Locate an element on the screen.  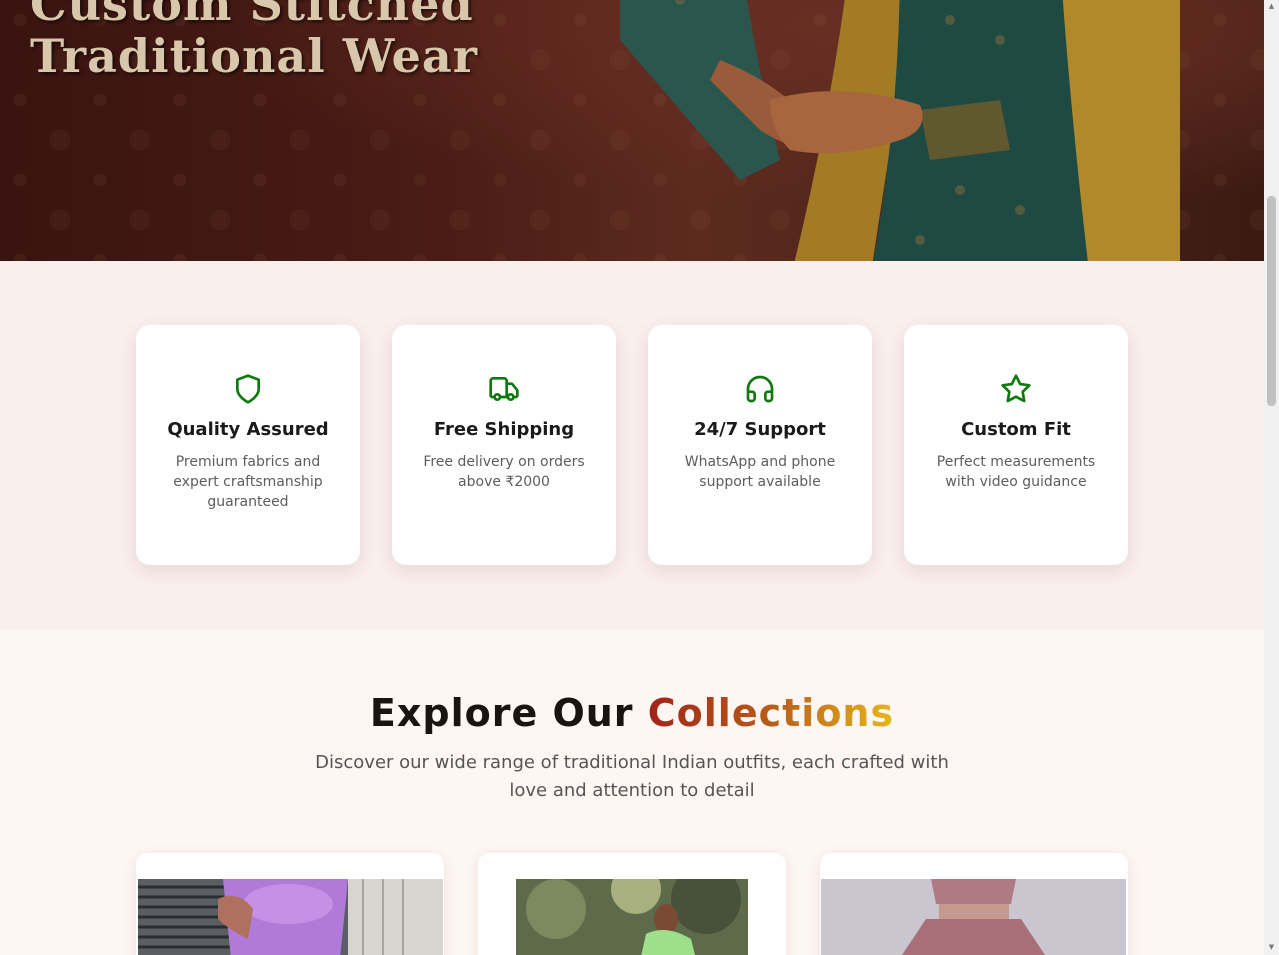
feature-description: Free delivery on orders above ₹2000 is located at coordinates (504, 472).